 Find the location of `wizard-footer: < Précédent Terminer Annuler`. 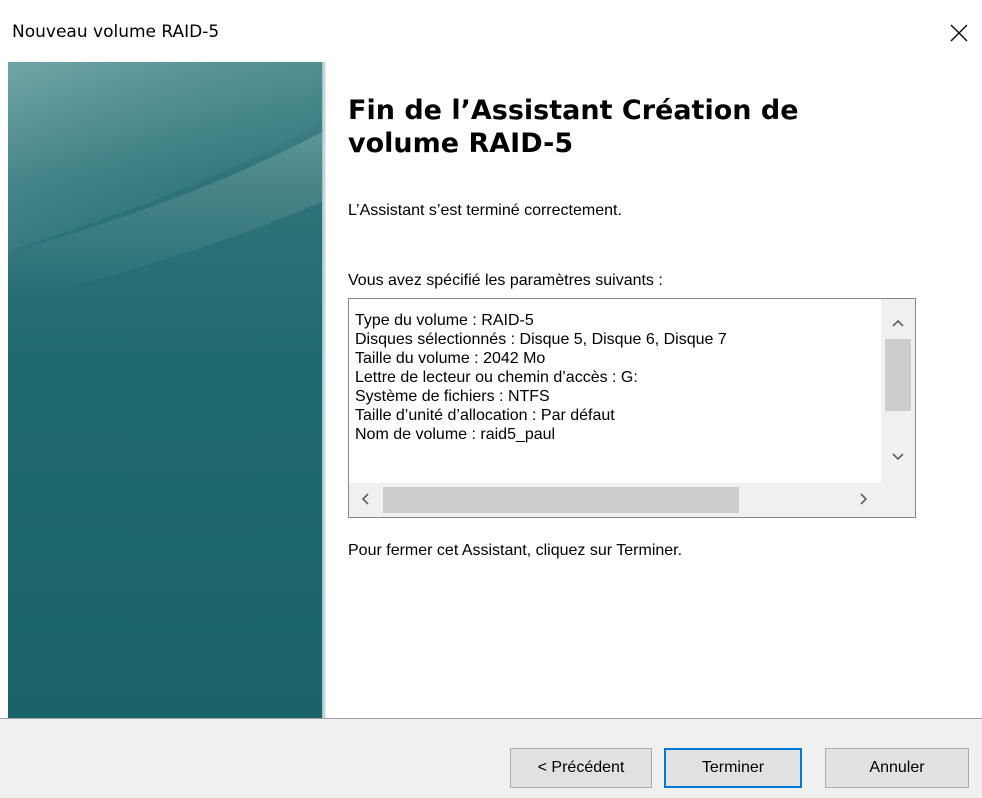

wizard-footer: < Précédent Terminer Annuler is located at coordinates (491, 758).